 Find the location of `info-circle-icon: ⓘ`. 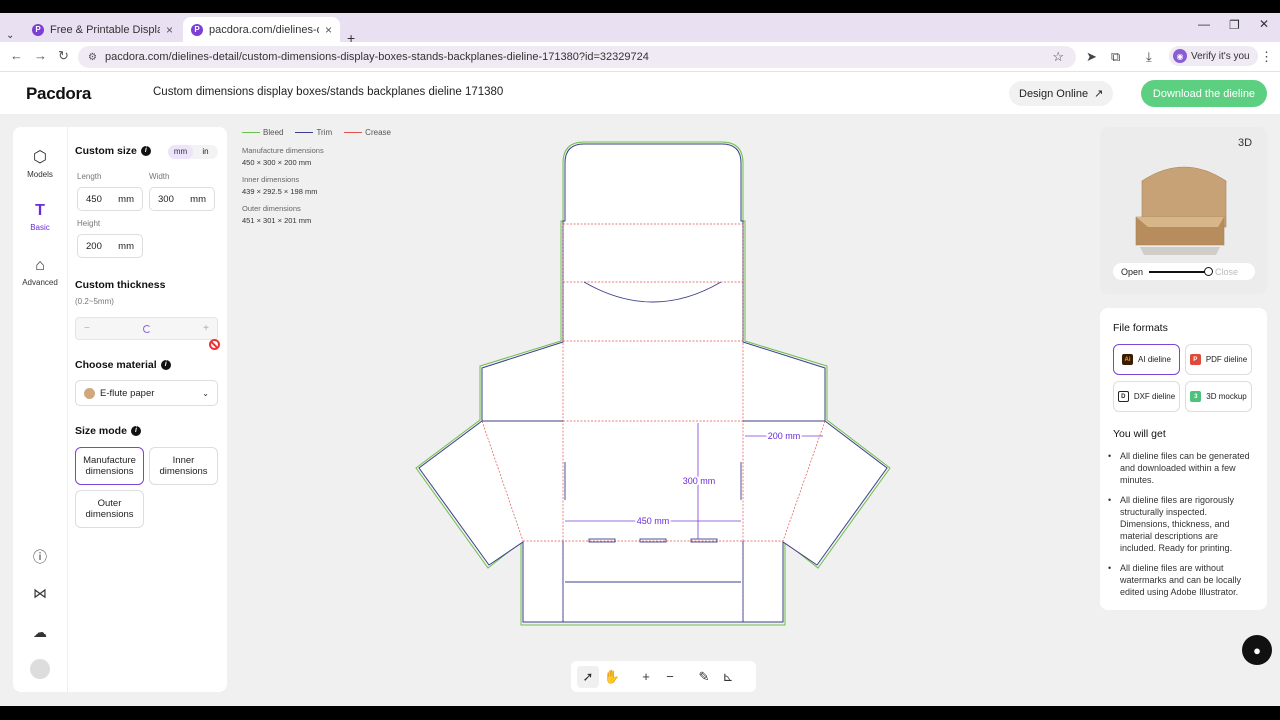

info-circle-icon: ⓘ is located at coordinates (40, 556).